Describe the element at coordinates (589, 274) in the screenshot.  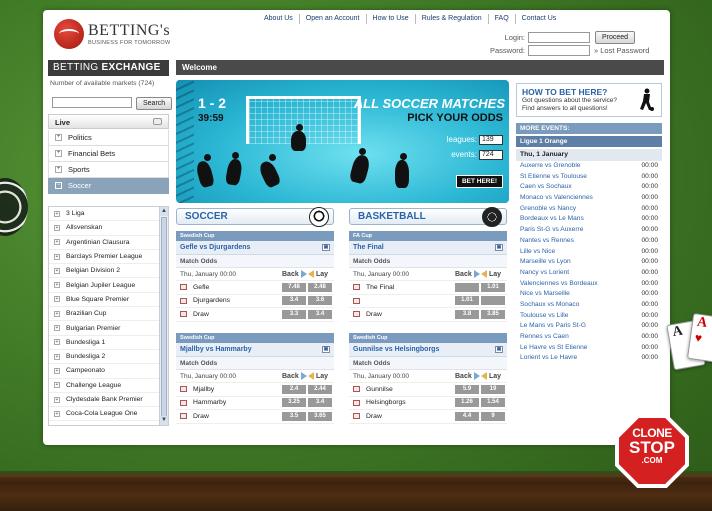
I see `more-event-item: Nancy vs Lorient 00:00` at that location.